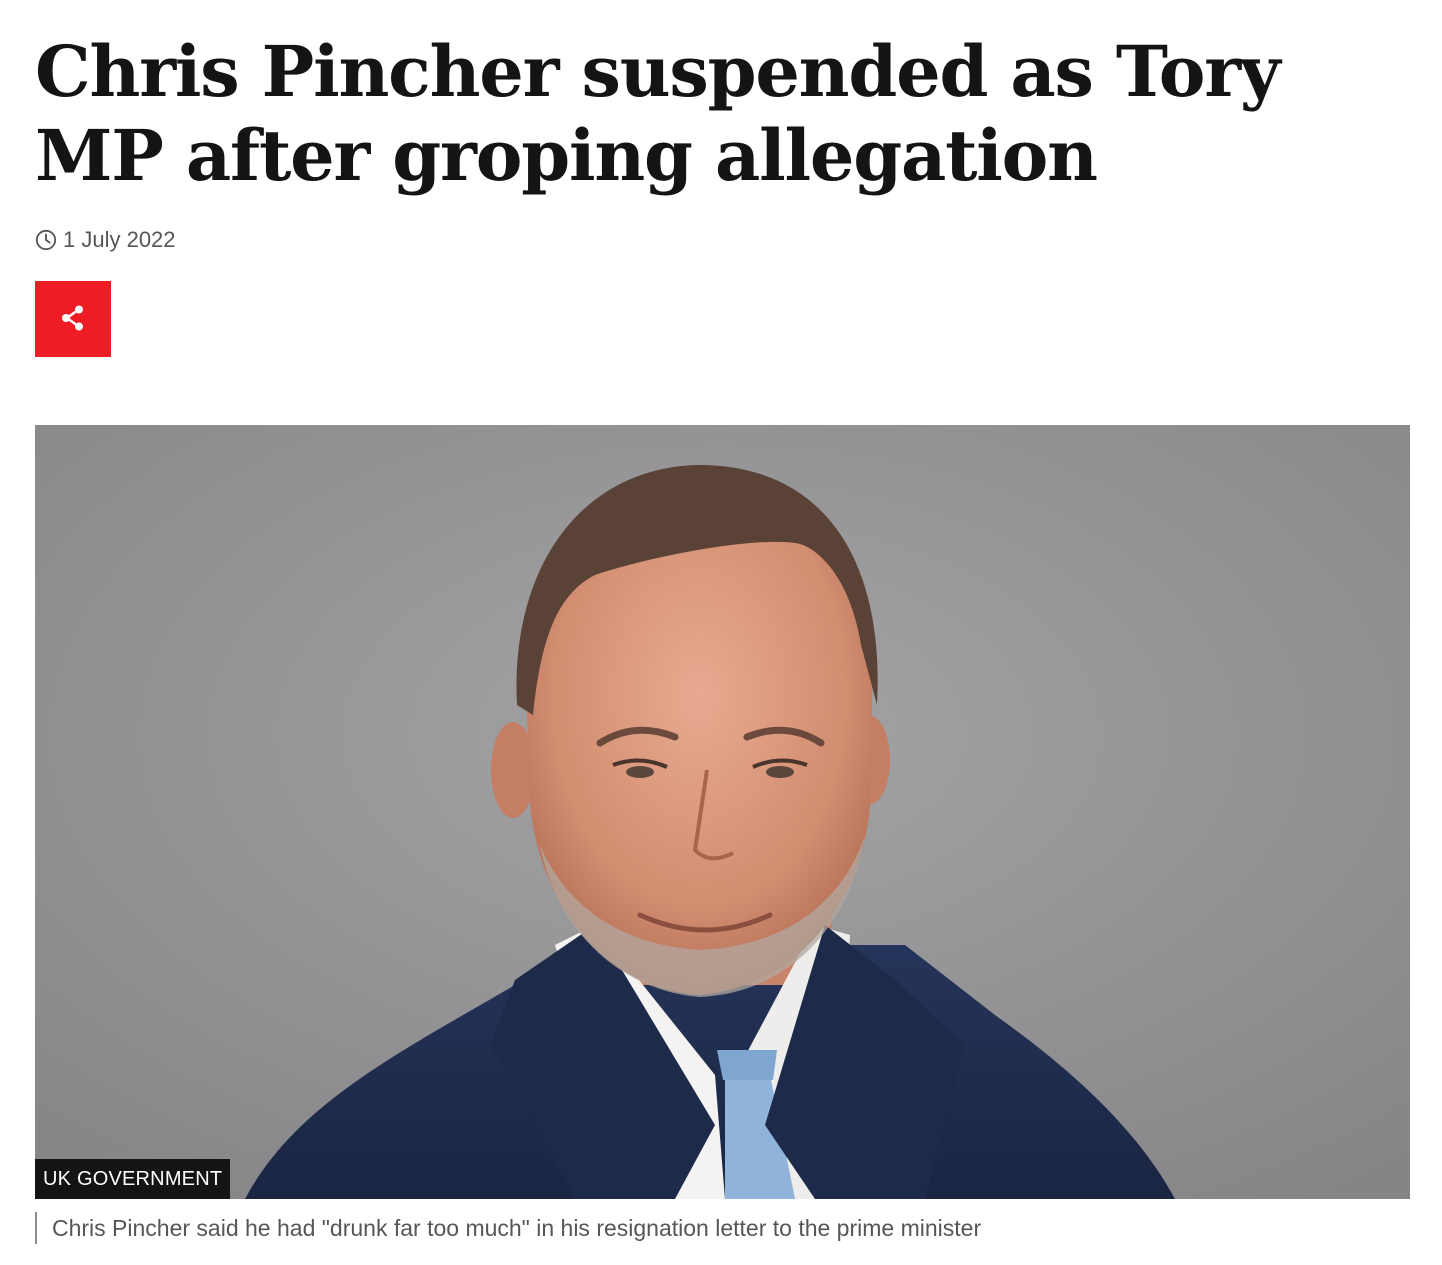  I want to click on share-icon, so click(73, 319).